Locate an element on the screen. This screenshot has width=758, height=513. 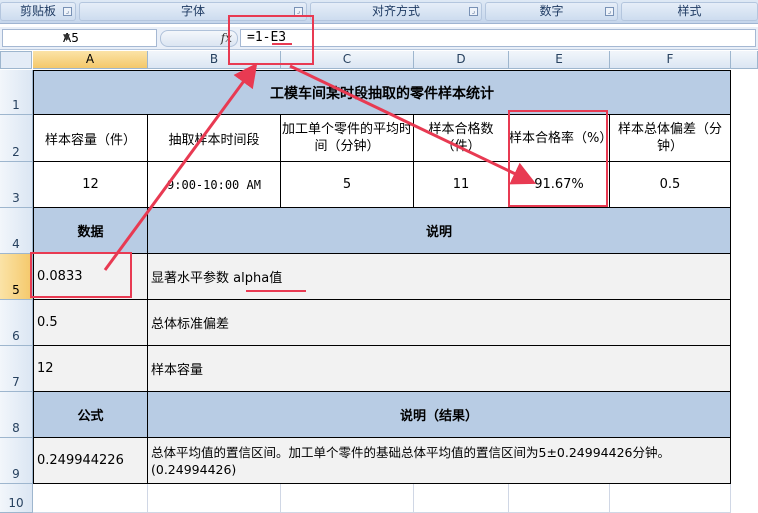
arrow-a5-to-formula is located at coordinates (180, 166).